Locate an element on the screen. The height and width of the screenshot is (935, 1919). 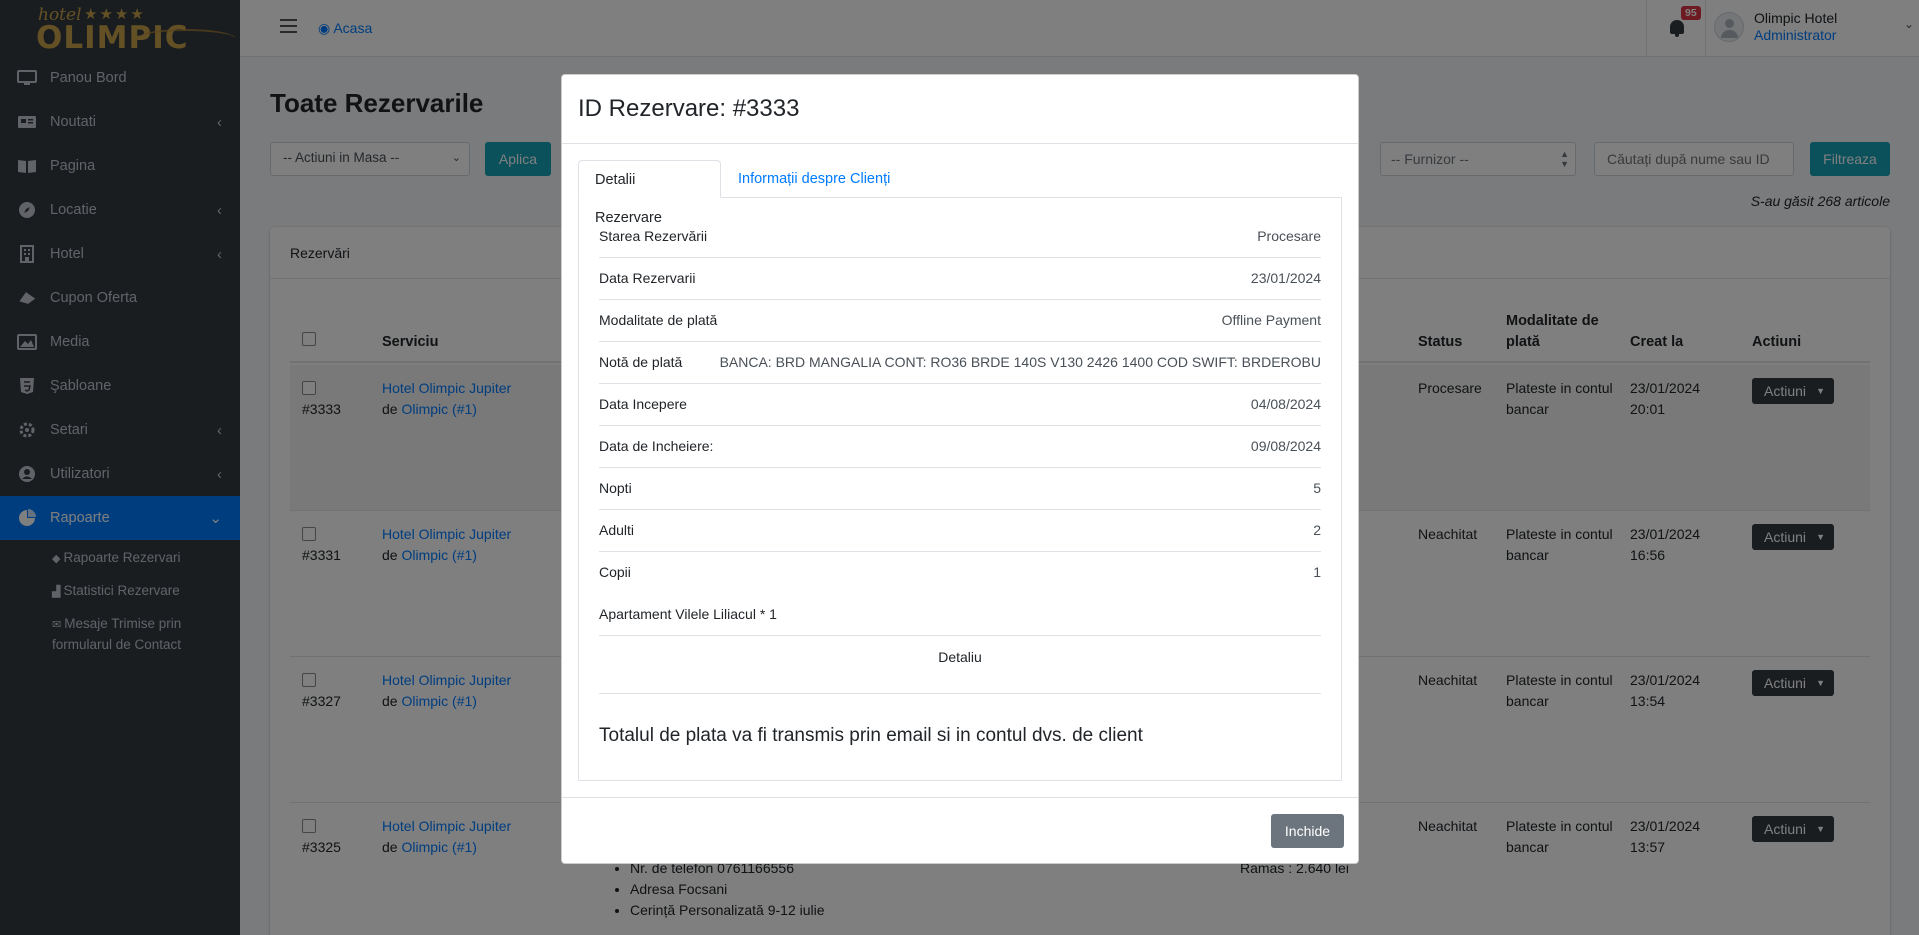
detail-row-end-date: Data de Incheiere: 09/08/2024 is located at coordinates (960, 447).